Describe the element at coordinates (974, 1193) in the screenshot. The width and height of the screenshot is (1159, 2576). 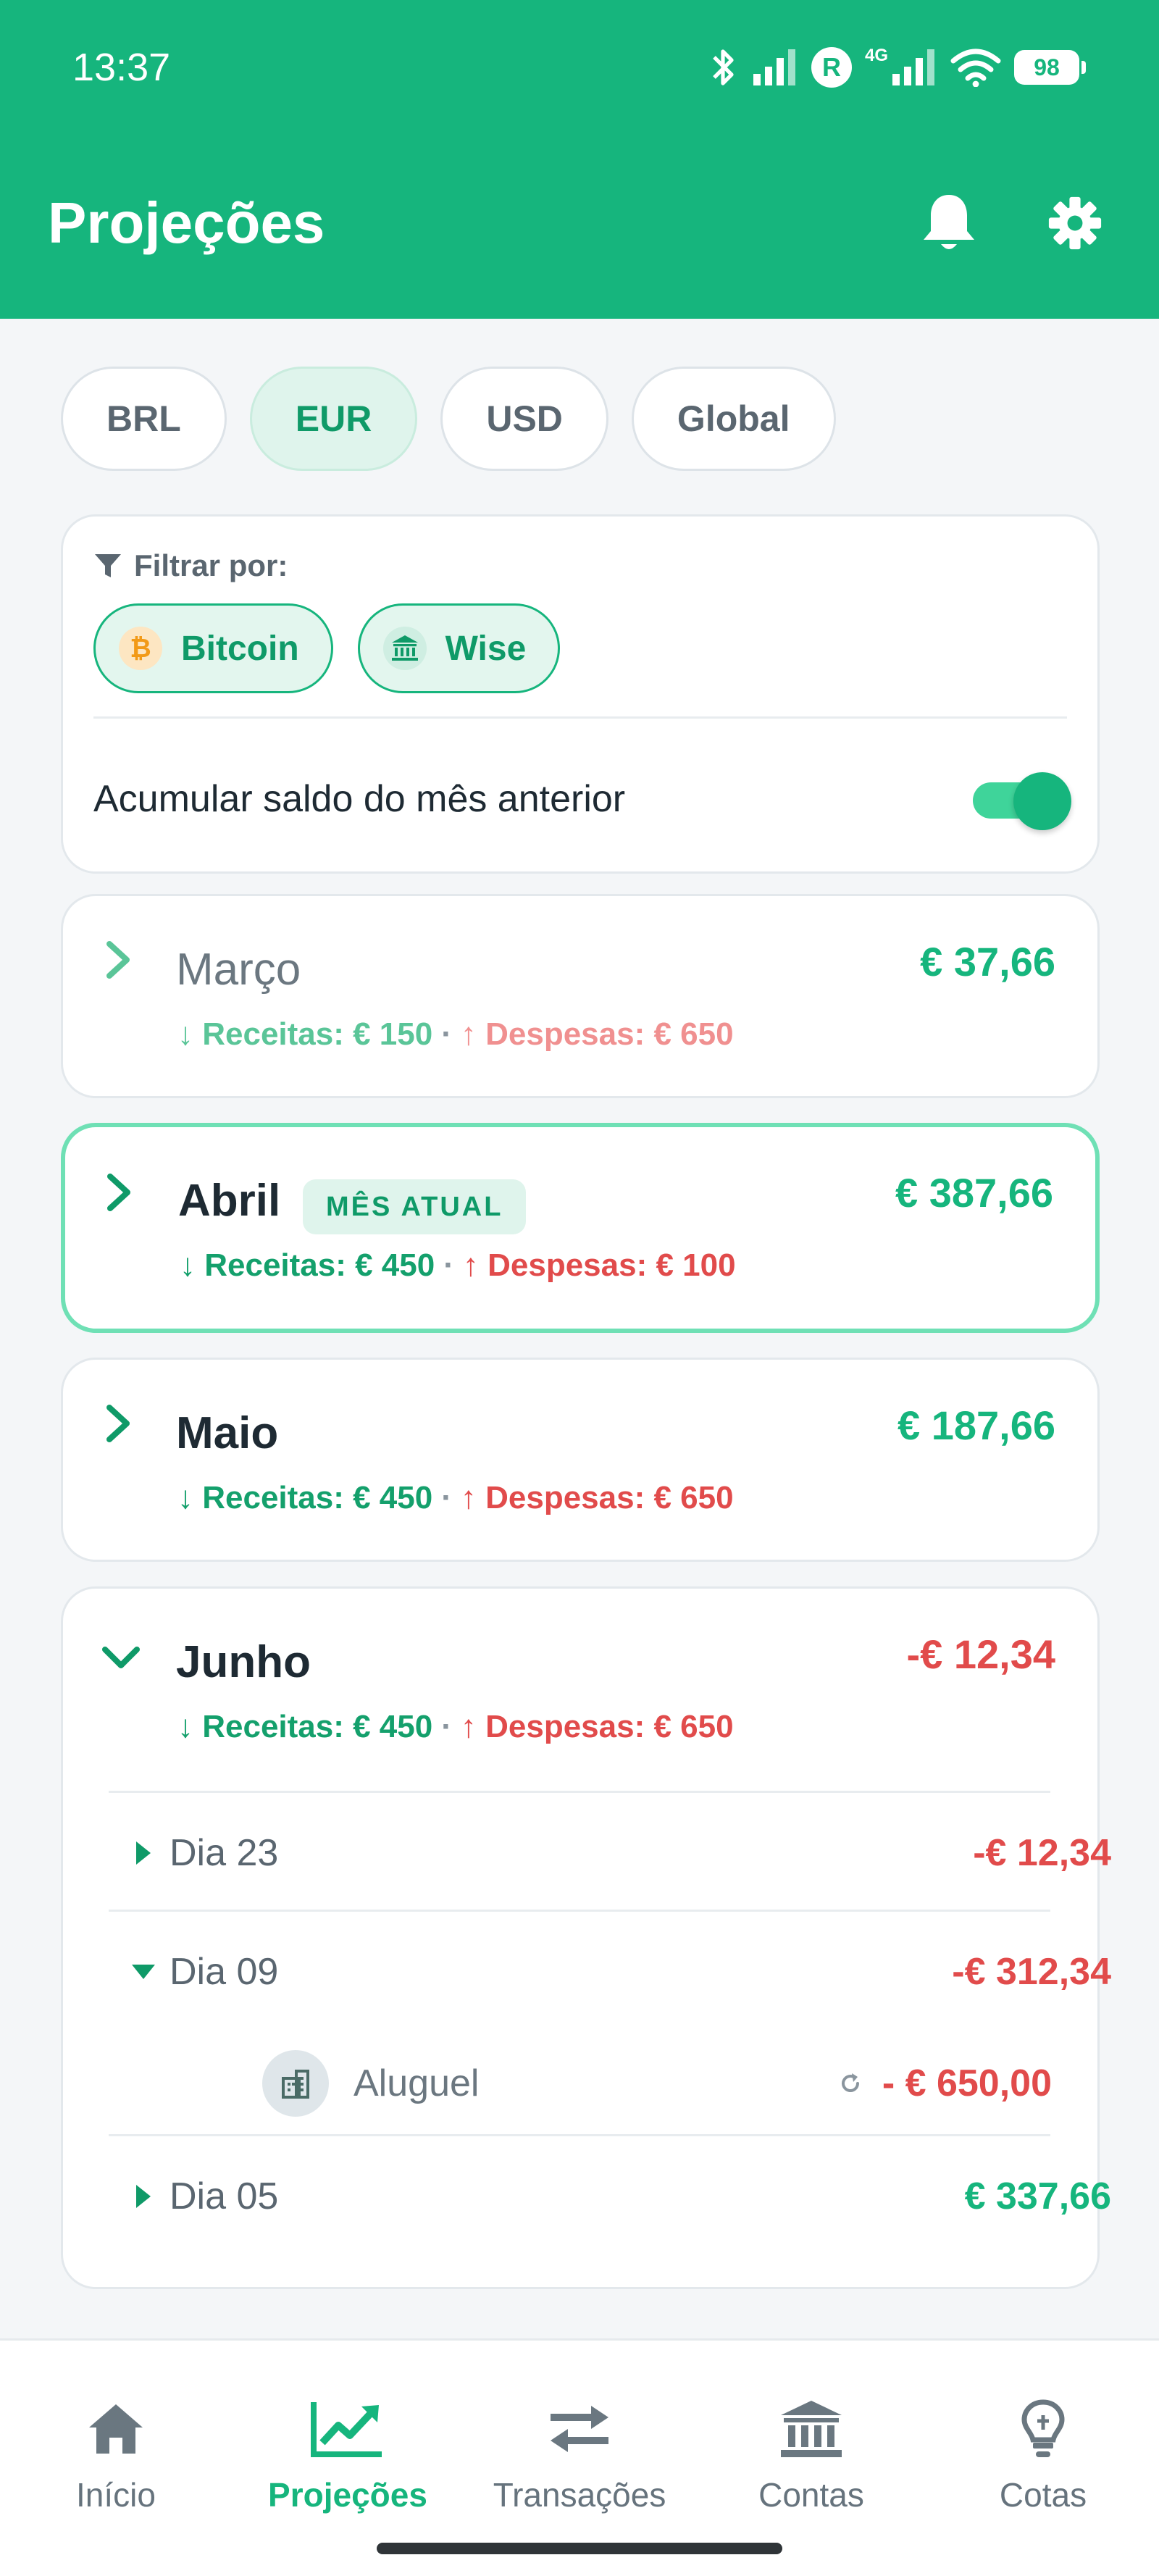
I see `month-total: € 387,66` at that location.